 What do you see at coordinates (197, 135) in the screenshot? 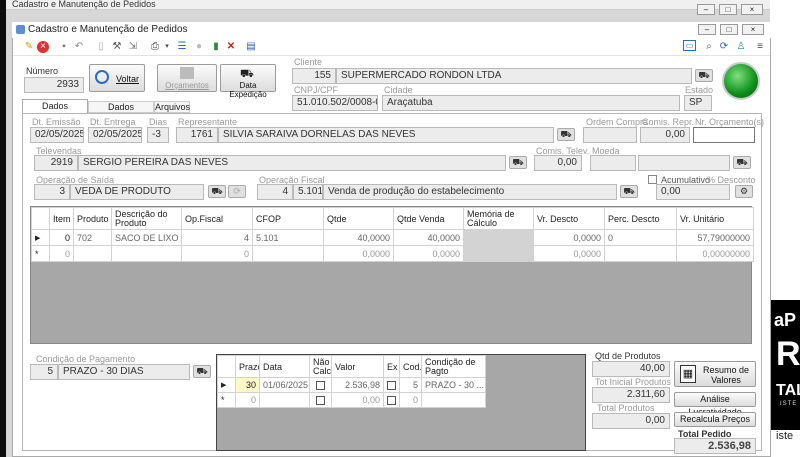
I see `representante-code-field: 1761` at bounding box center [197, 135].